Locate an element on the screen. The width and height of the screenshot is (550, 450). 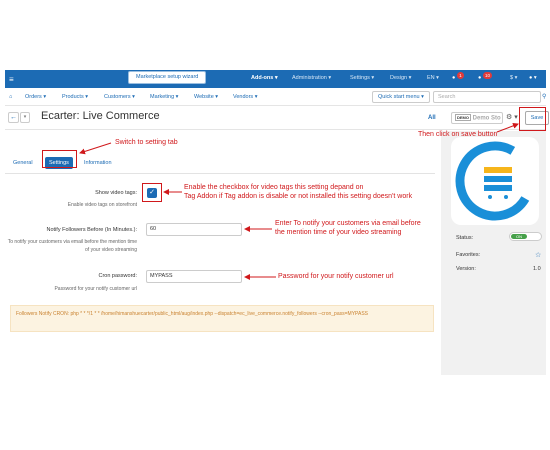
annotation-switch-tab: Switch to setting tab is located at coordinates (146, 142).